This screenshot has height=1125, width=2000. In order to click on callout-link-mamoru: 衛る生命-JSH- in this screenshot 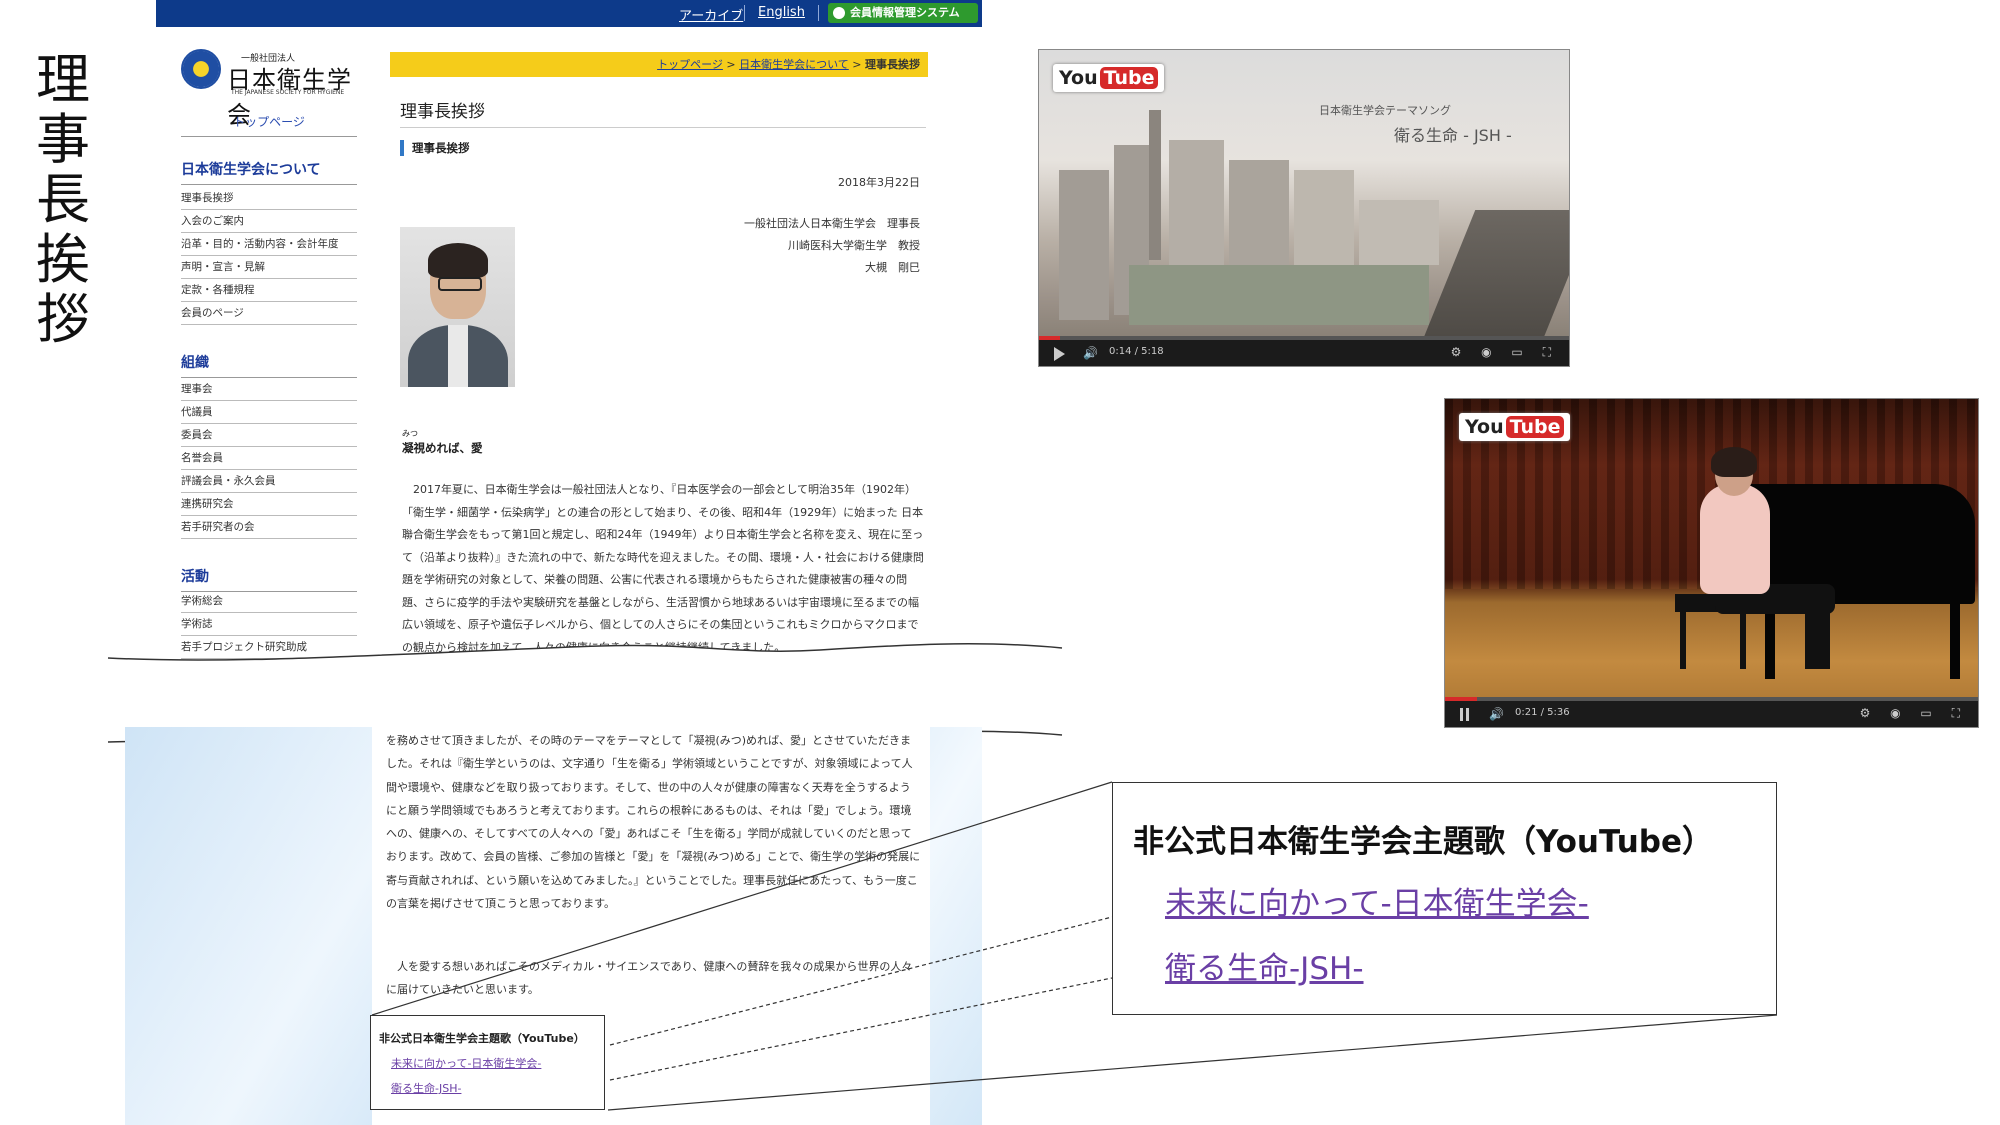, I will do `click(1264, 965)`.